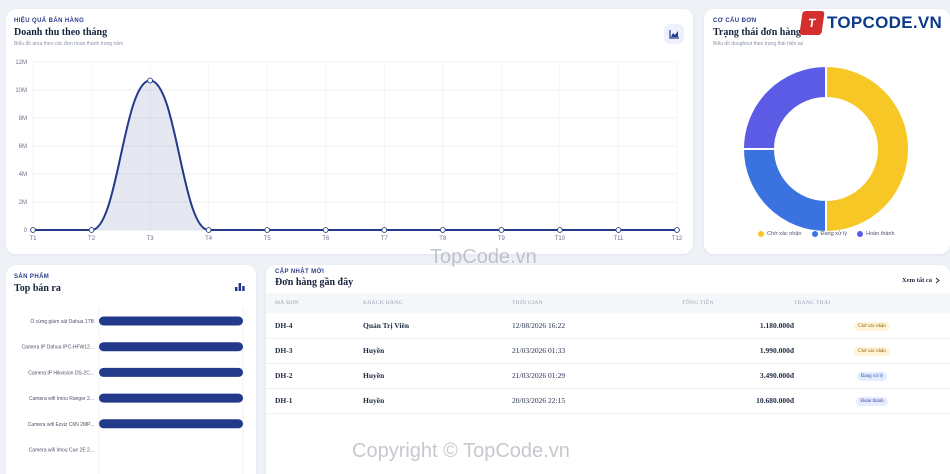  Describe the element at coordinates (151, 239) in the screenshot. I see `x-tick-label: T3` at that location.